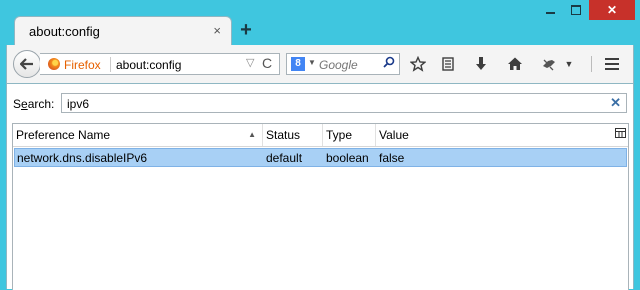 The image size is (640, 290). What do you see at coordinates (298, 64) in the screenshot?
I see `search-engine-icon: 8` at bounding box center [298, 64].